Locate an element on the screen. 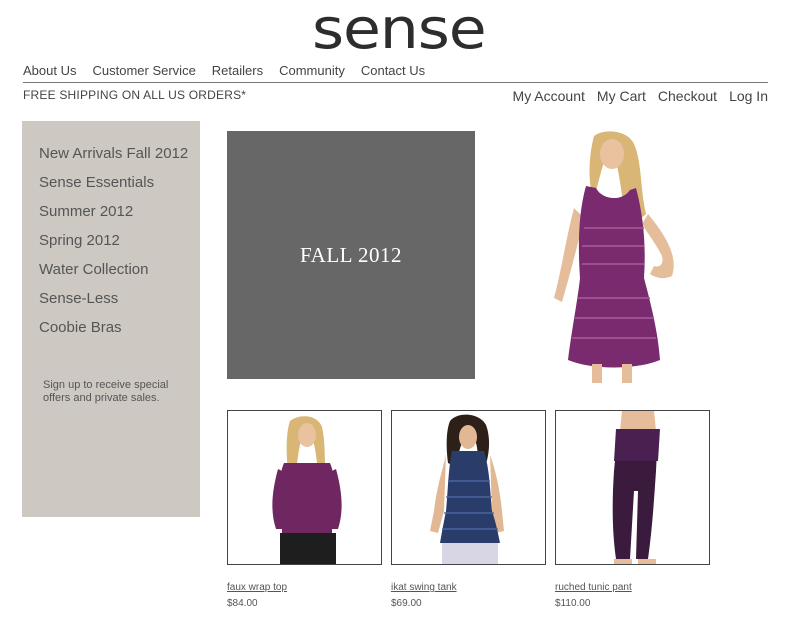  category-sense-essentials: Sense Essentials is located at coordinates (114, 183).